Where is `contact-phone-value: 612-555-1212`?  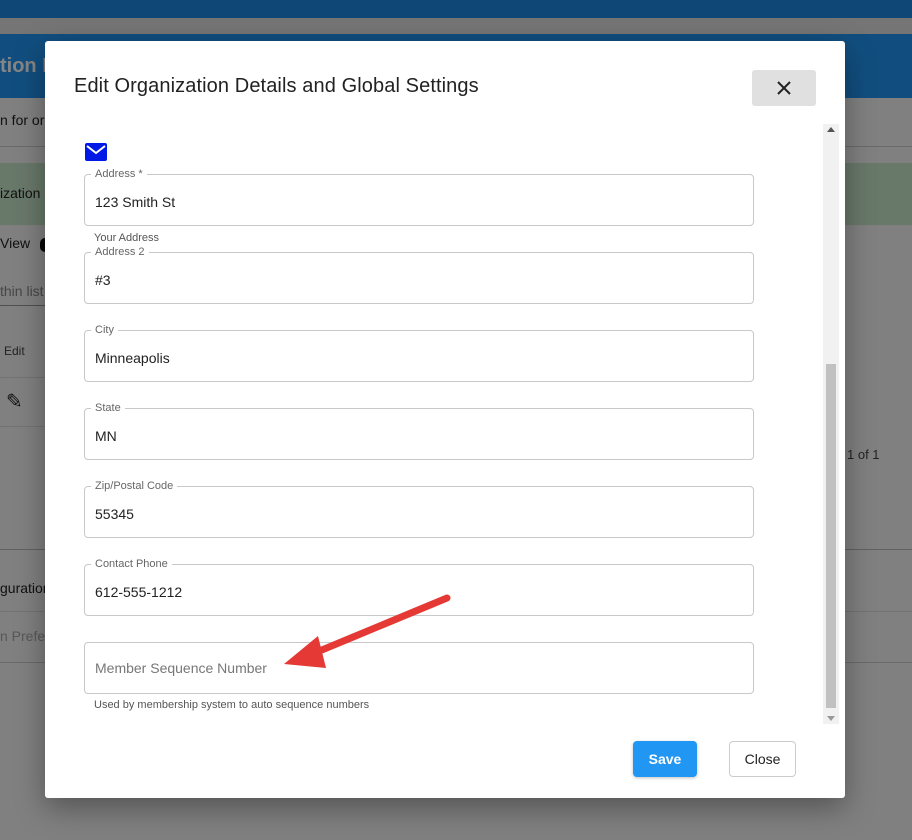
contact-phone-value: 612-555-1212 is located at coordinates (139, 592).